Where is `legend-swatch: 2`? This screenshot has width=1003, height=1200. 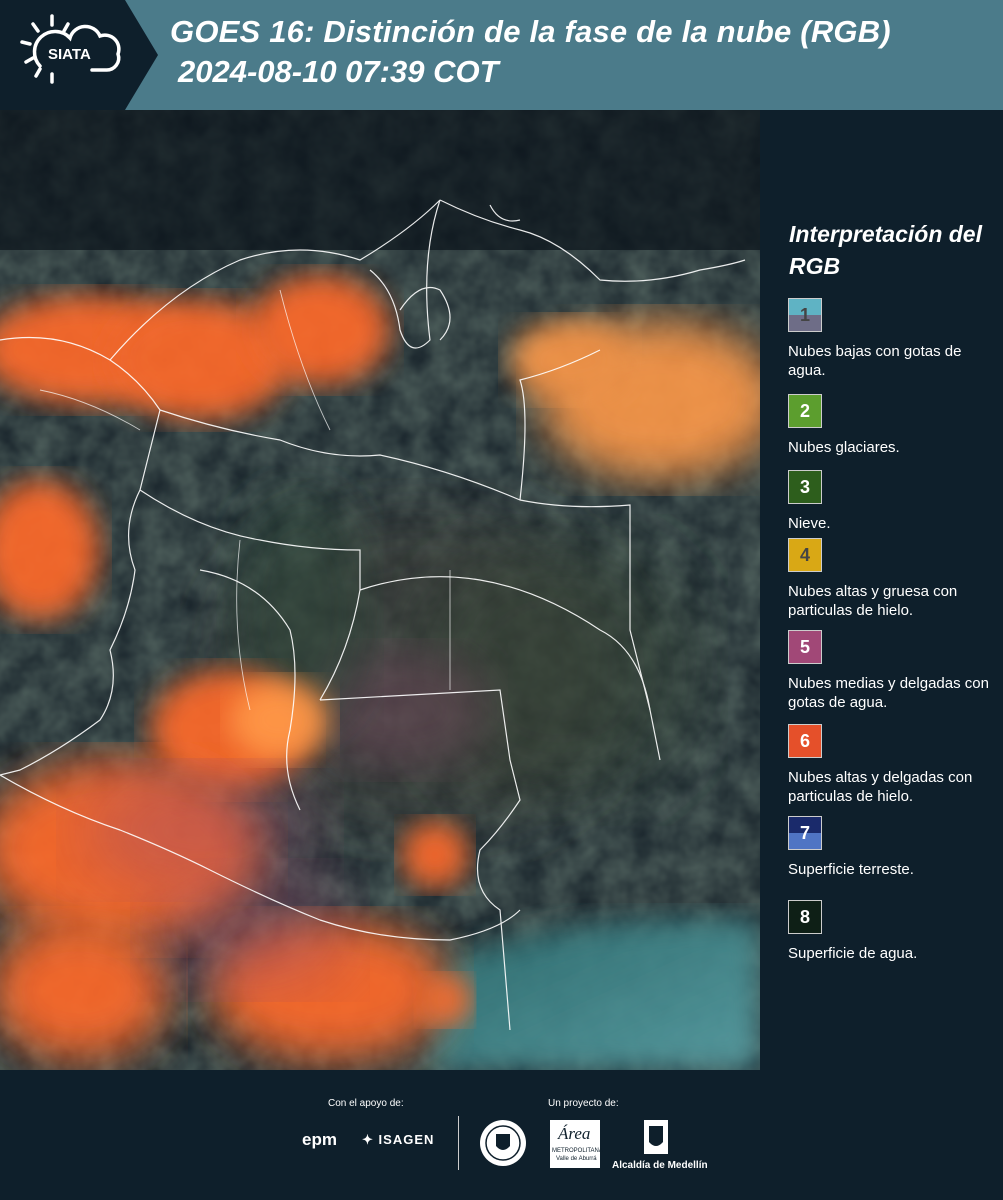
legend-swatch: 2 is located at coordinates (805, 411).